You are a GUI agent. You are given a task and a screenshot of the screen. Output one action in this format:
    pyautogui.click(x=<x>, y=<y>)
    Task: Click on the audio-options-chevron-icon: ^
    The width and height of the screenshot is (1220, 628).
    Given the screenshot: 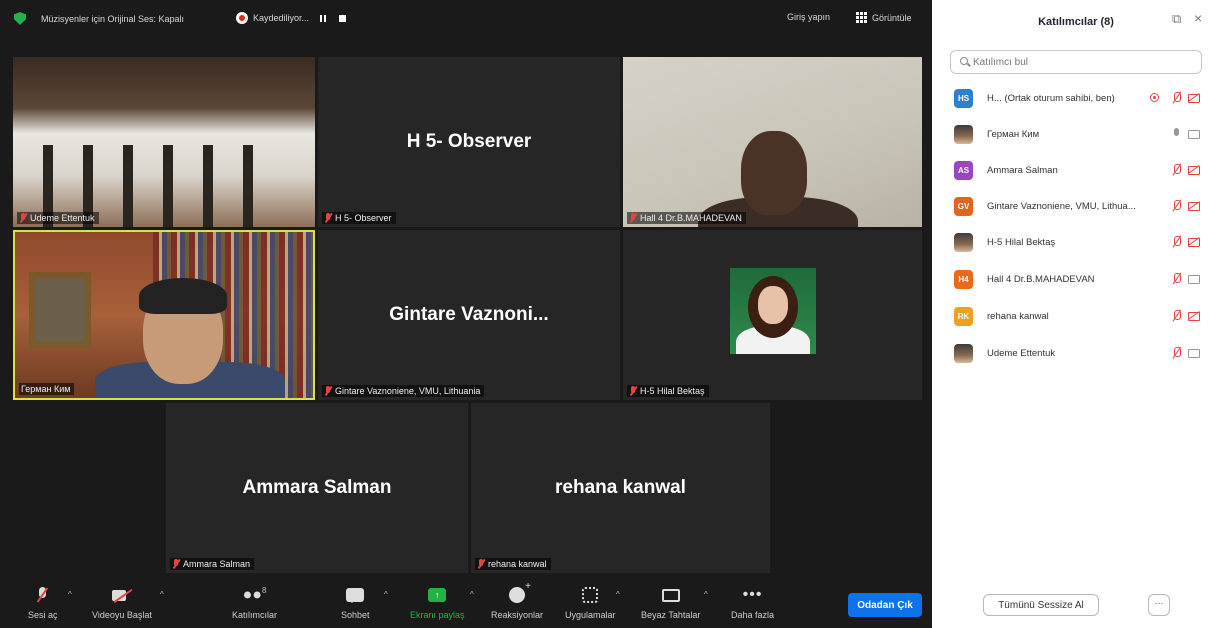 What is the action you would take?
    pyautogui.click(x=70, y=594)
    